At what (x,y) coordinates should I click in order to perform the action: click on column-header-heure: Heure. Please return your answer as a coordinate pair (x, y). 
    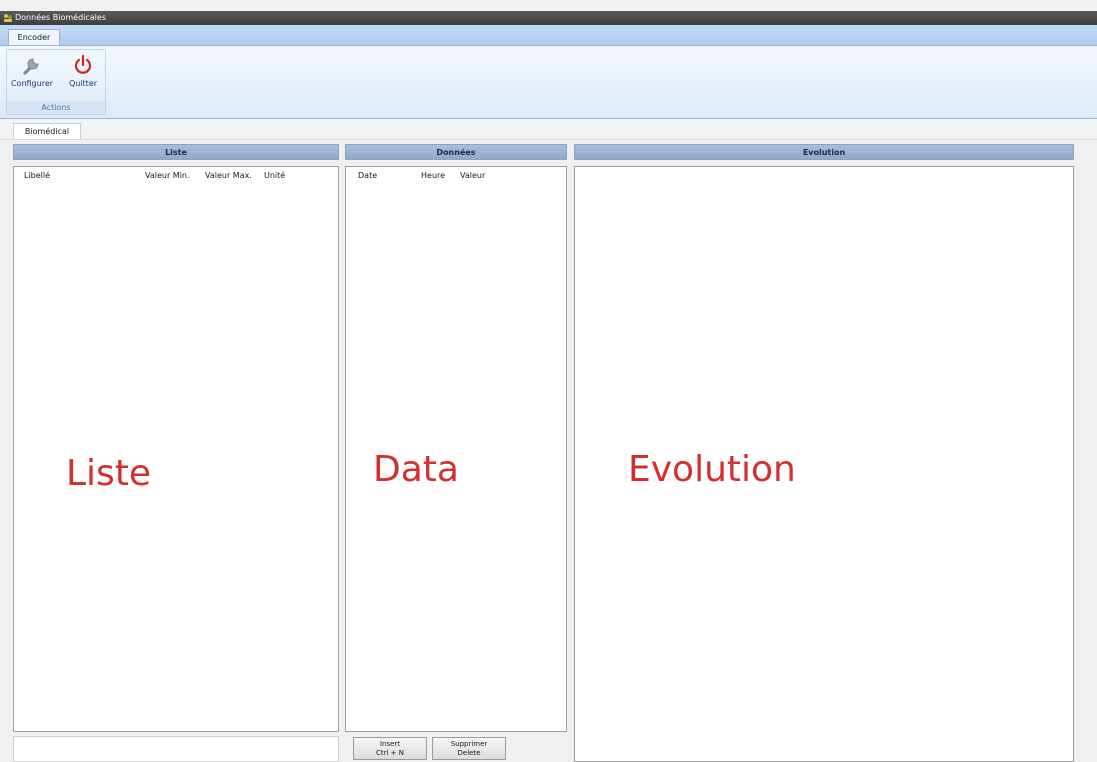
    Looking at the image, I should click on (433, 175).